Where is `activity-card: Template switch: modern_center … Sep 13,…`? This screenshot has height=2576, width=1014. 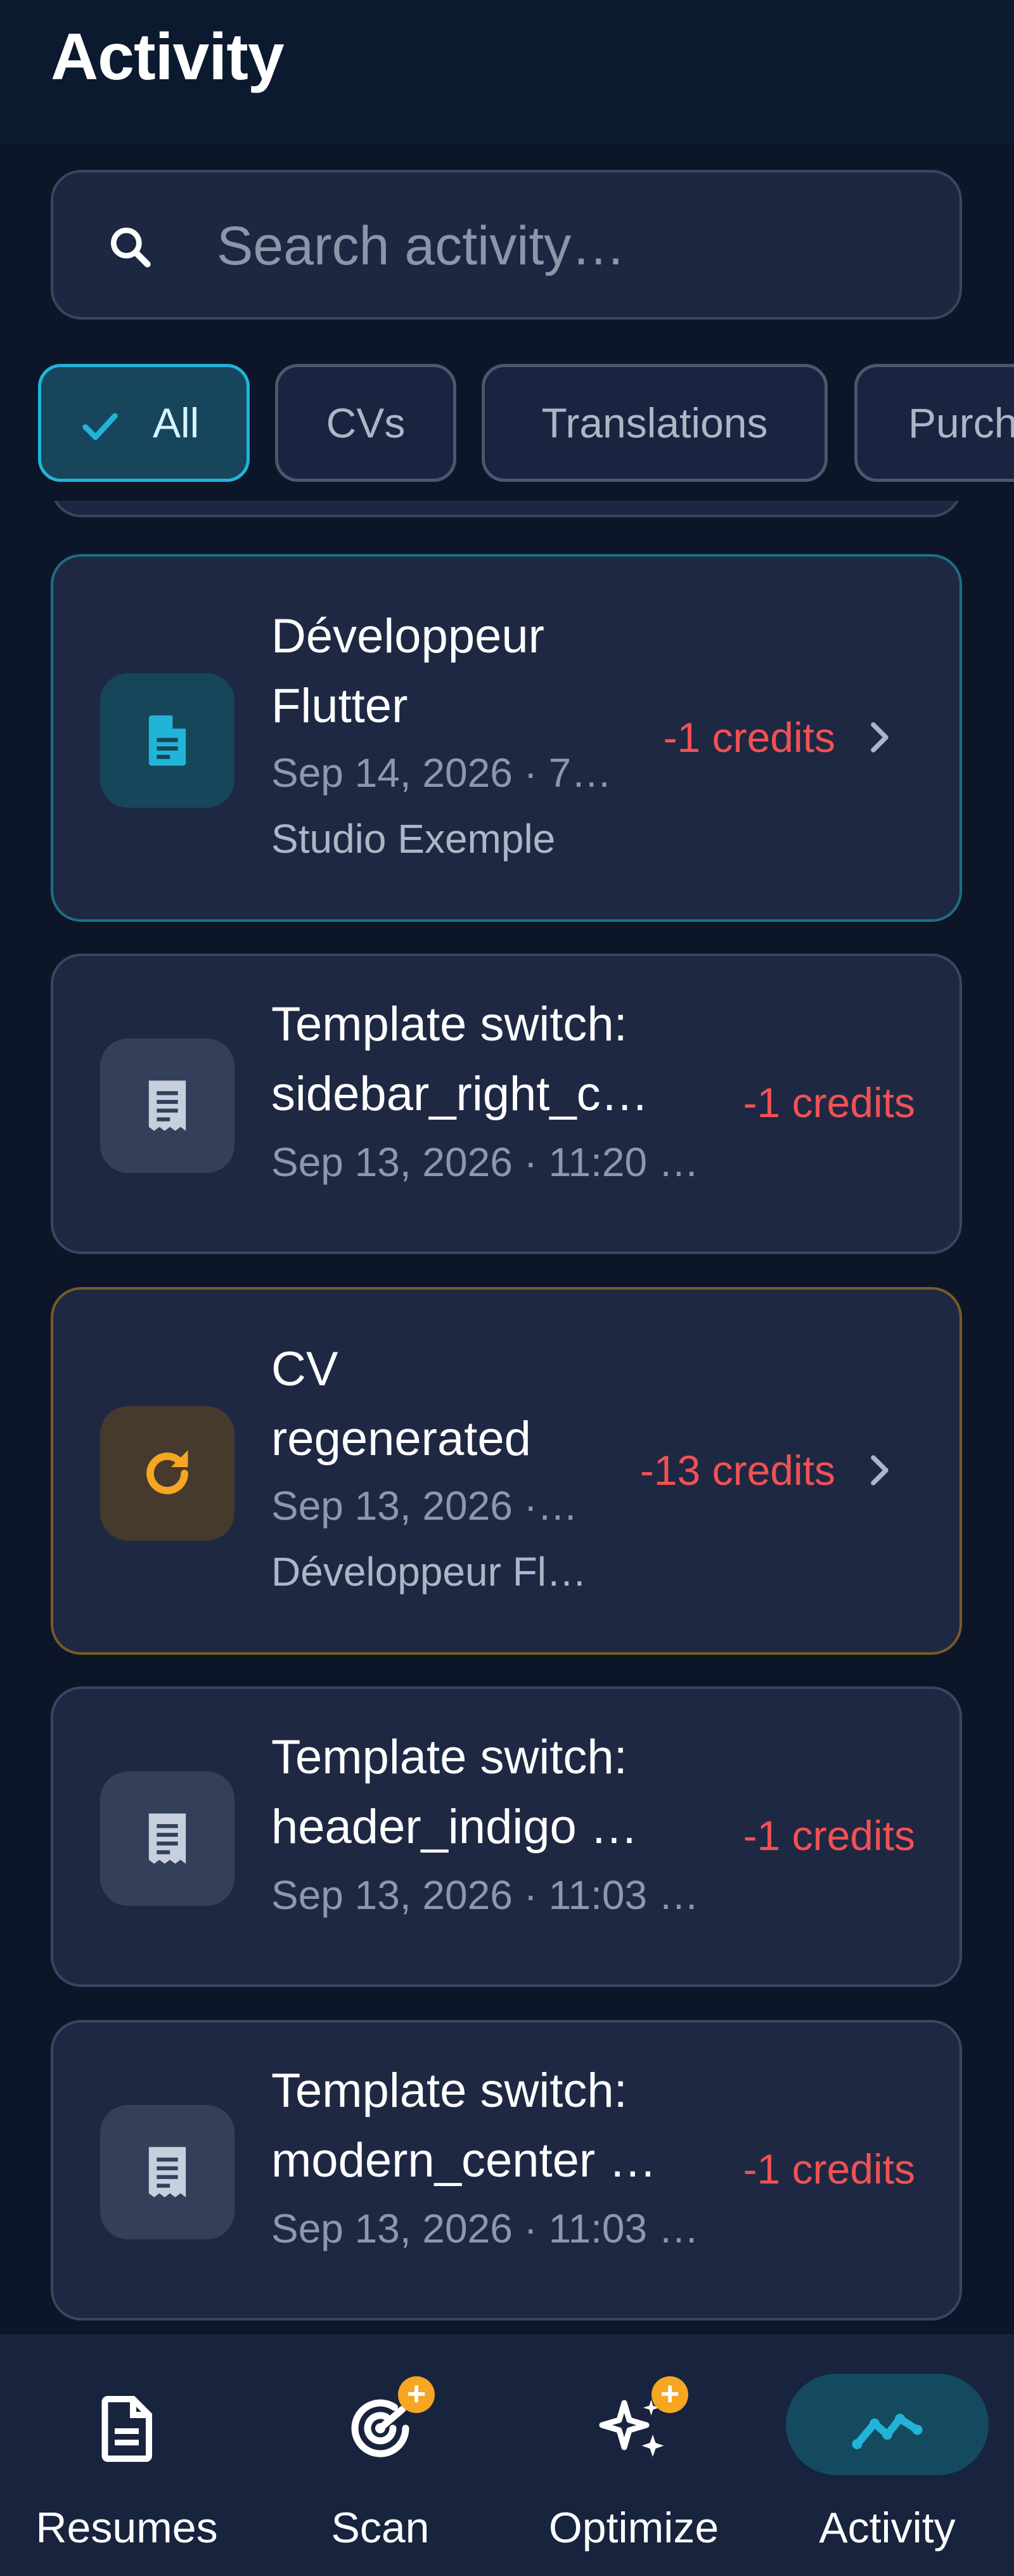 activity-card: Template switch: modern_center … Sep 13,… is located at coordinates (507, 2170).